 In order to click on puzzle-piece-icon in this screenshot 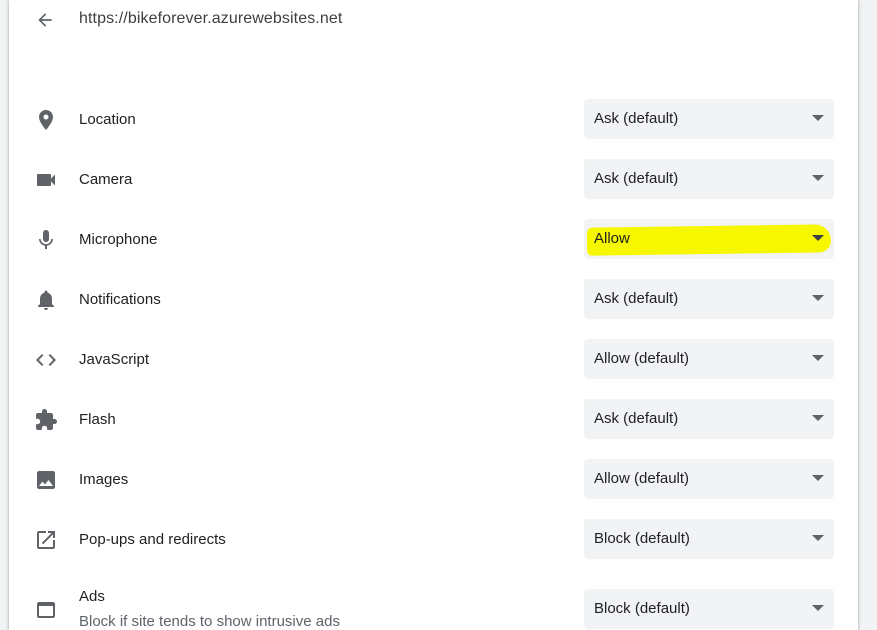, I will do `click(46, 420)`.